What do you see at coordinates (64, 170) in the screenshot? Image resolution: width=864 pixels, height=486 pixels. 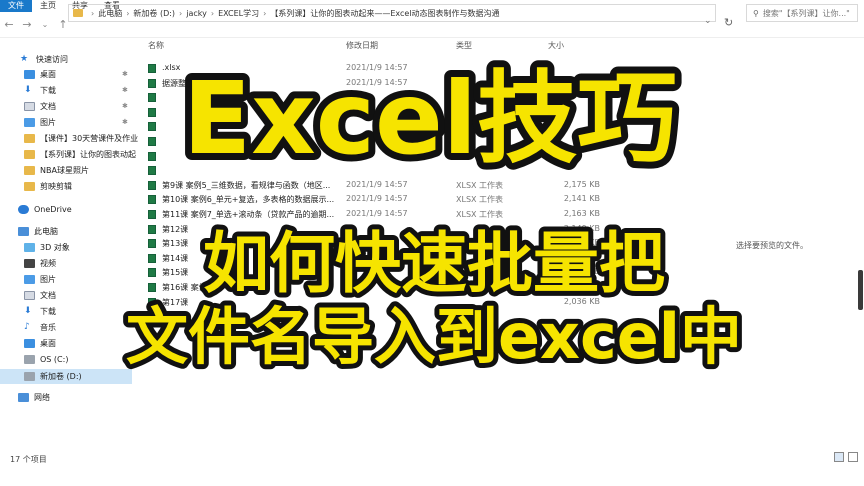 I see `nav-label: NBA球星照片` at bounding box center [64, 170].